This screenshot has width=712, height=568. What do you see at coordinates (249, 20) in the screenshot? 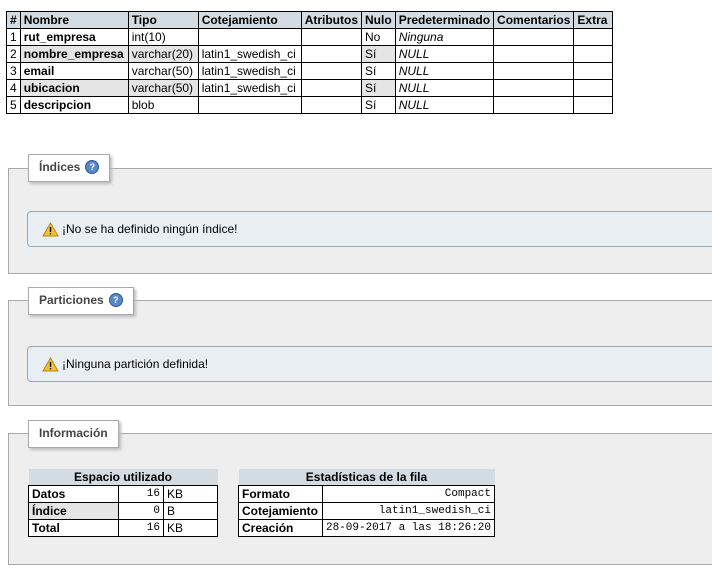
I see `col-header-collation: Cotejamiento` at bounding box center [249, 20].